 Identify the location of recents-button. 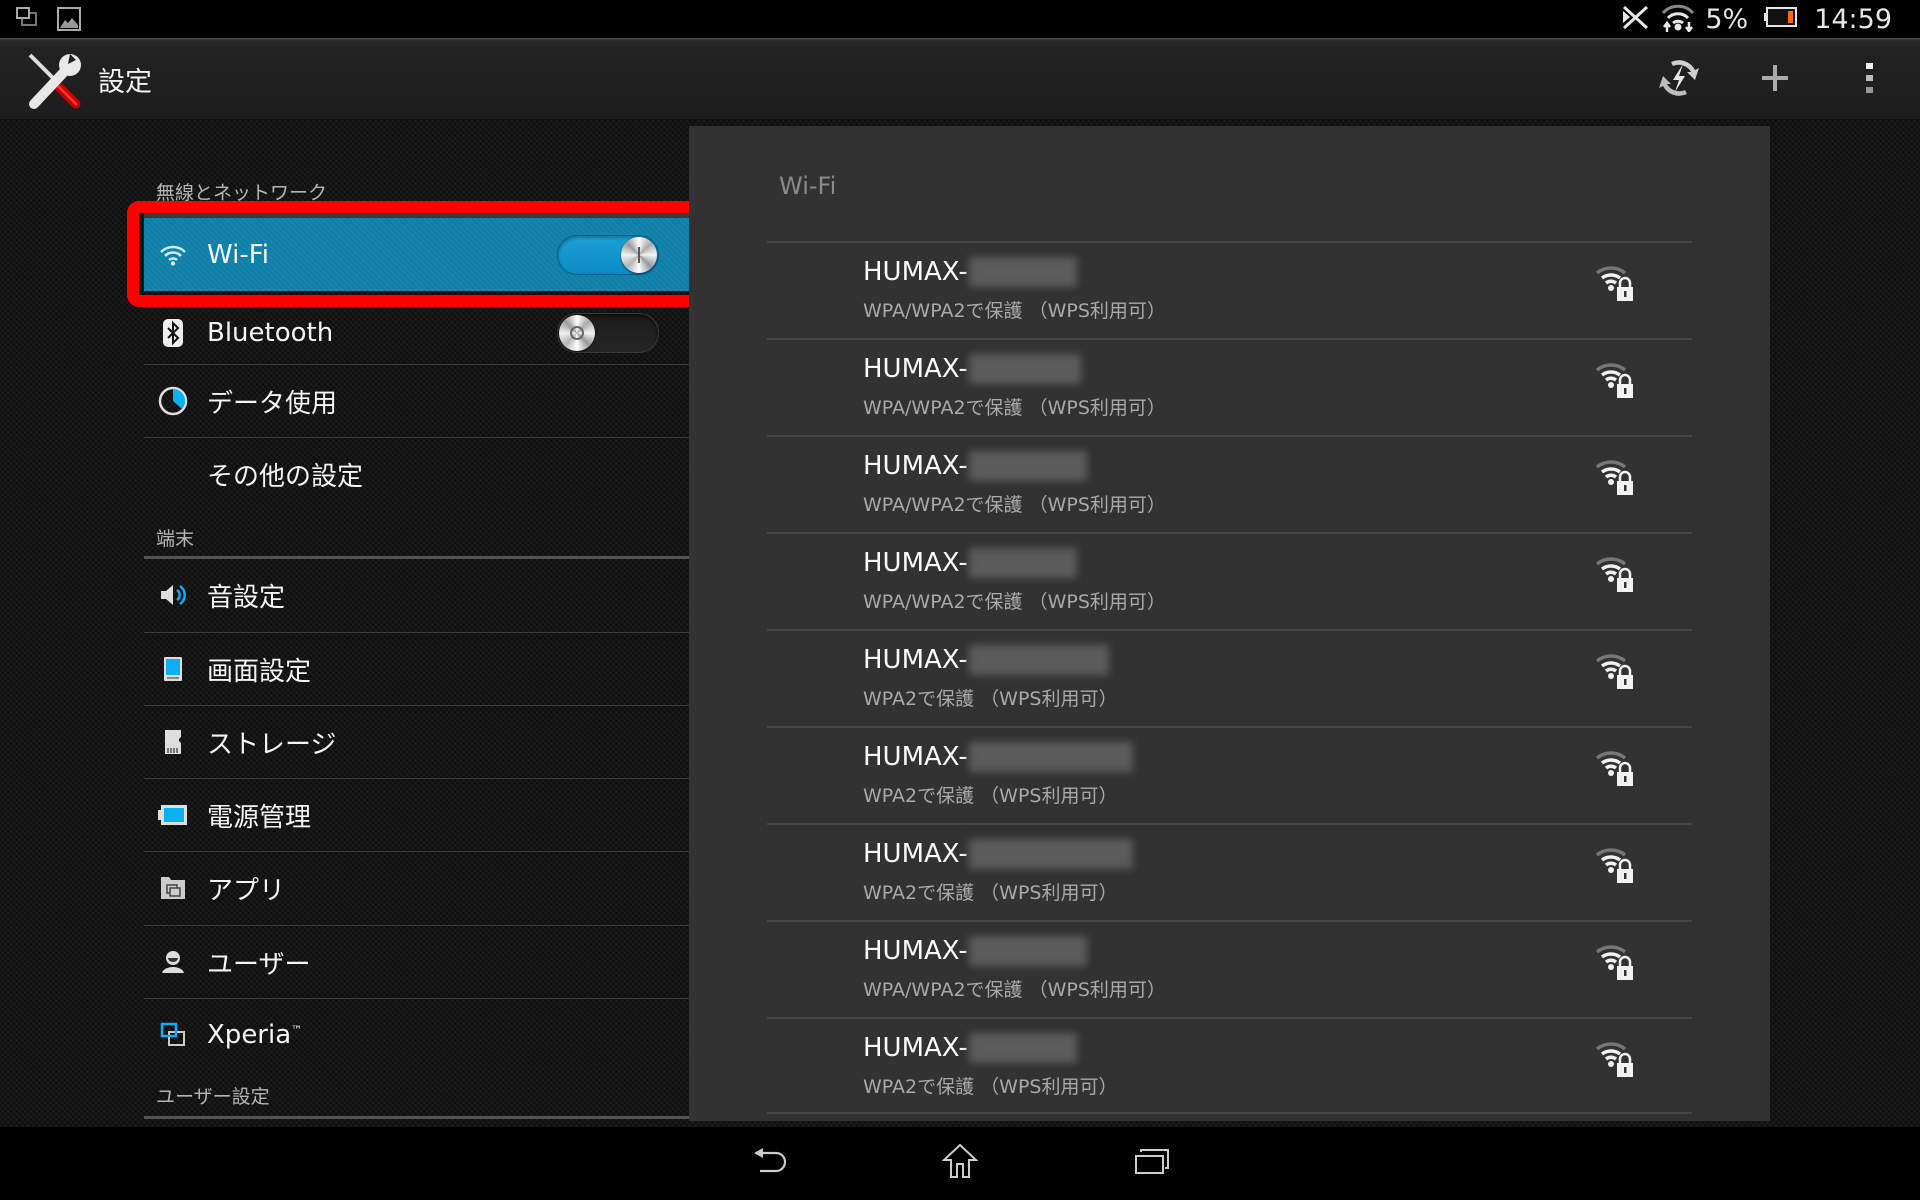
(1152, 1163).